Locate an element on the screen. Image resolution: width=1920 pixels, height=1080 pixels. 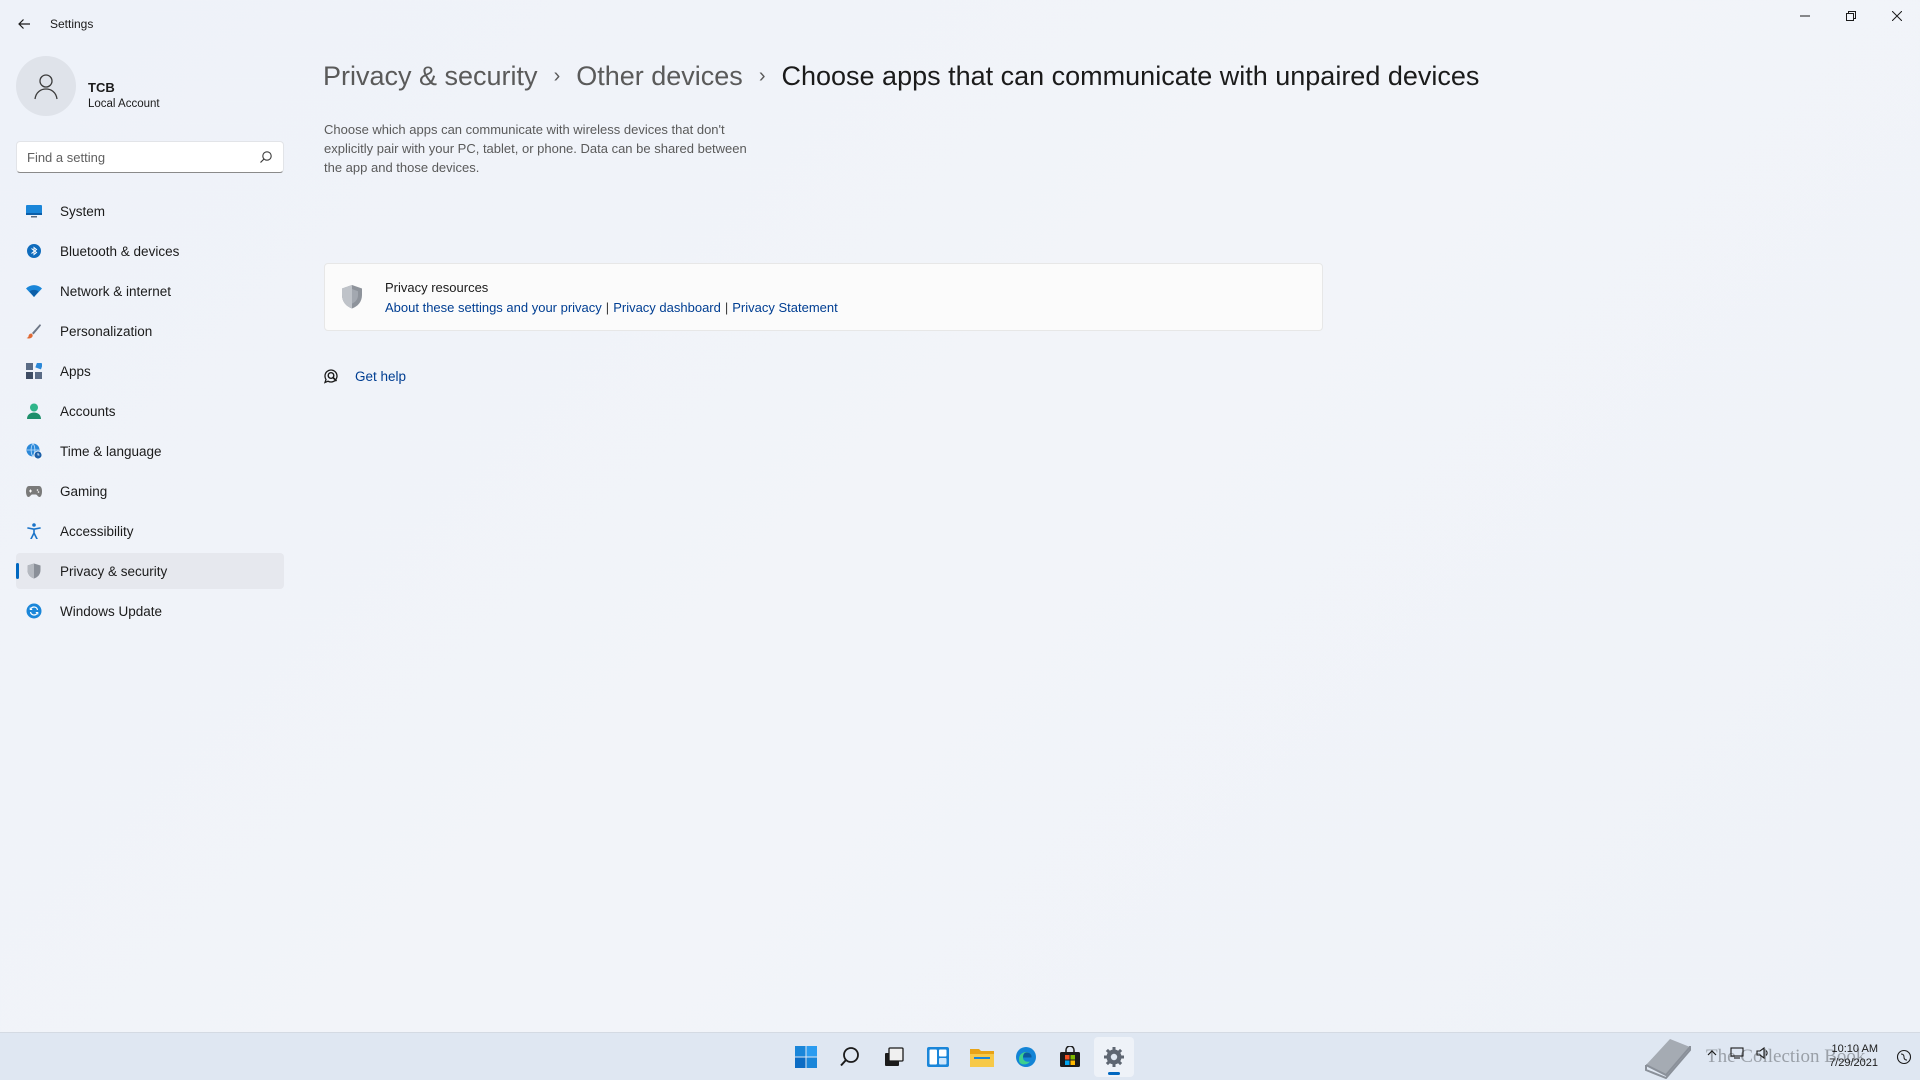
app-title: Settings is located at coordinates (72, 24).